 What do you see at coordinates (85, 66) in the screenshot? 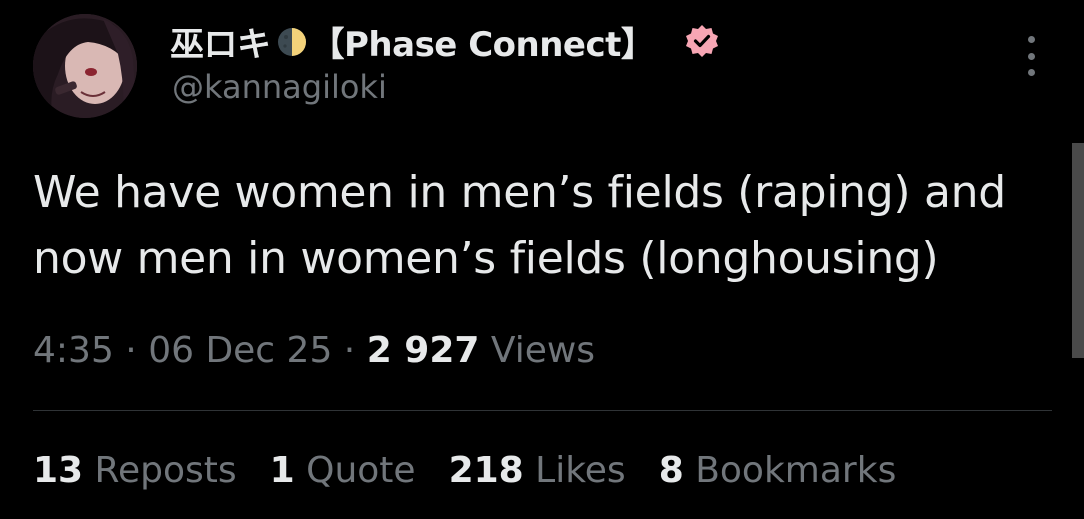
I see `avatar` at bounding box center [85, 66].